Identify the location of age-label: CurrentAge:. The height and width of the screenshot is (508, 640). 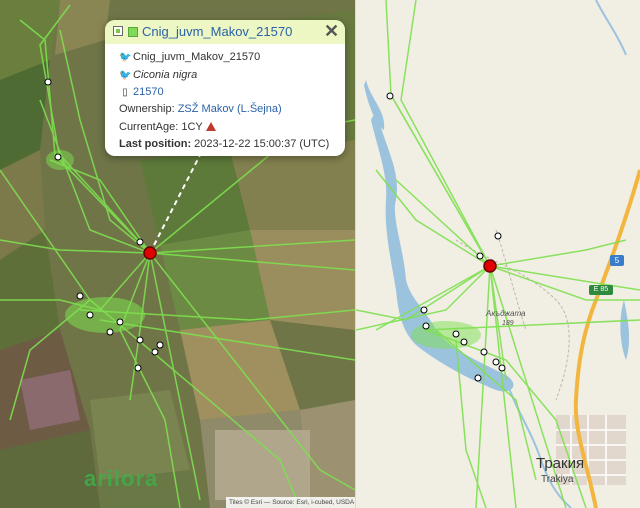
(149, 127).